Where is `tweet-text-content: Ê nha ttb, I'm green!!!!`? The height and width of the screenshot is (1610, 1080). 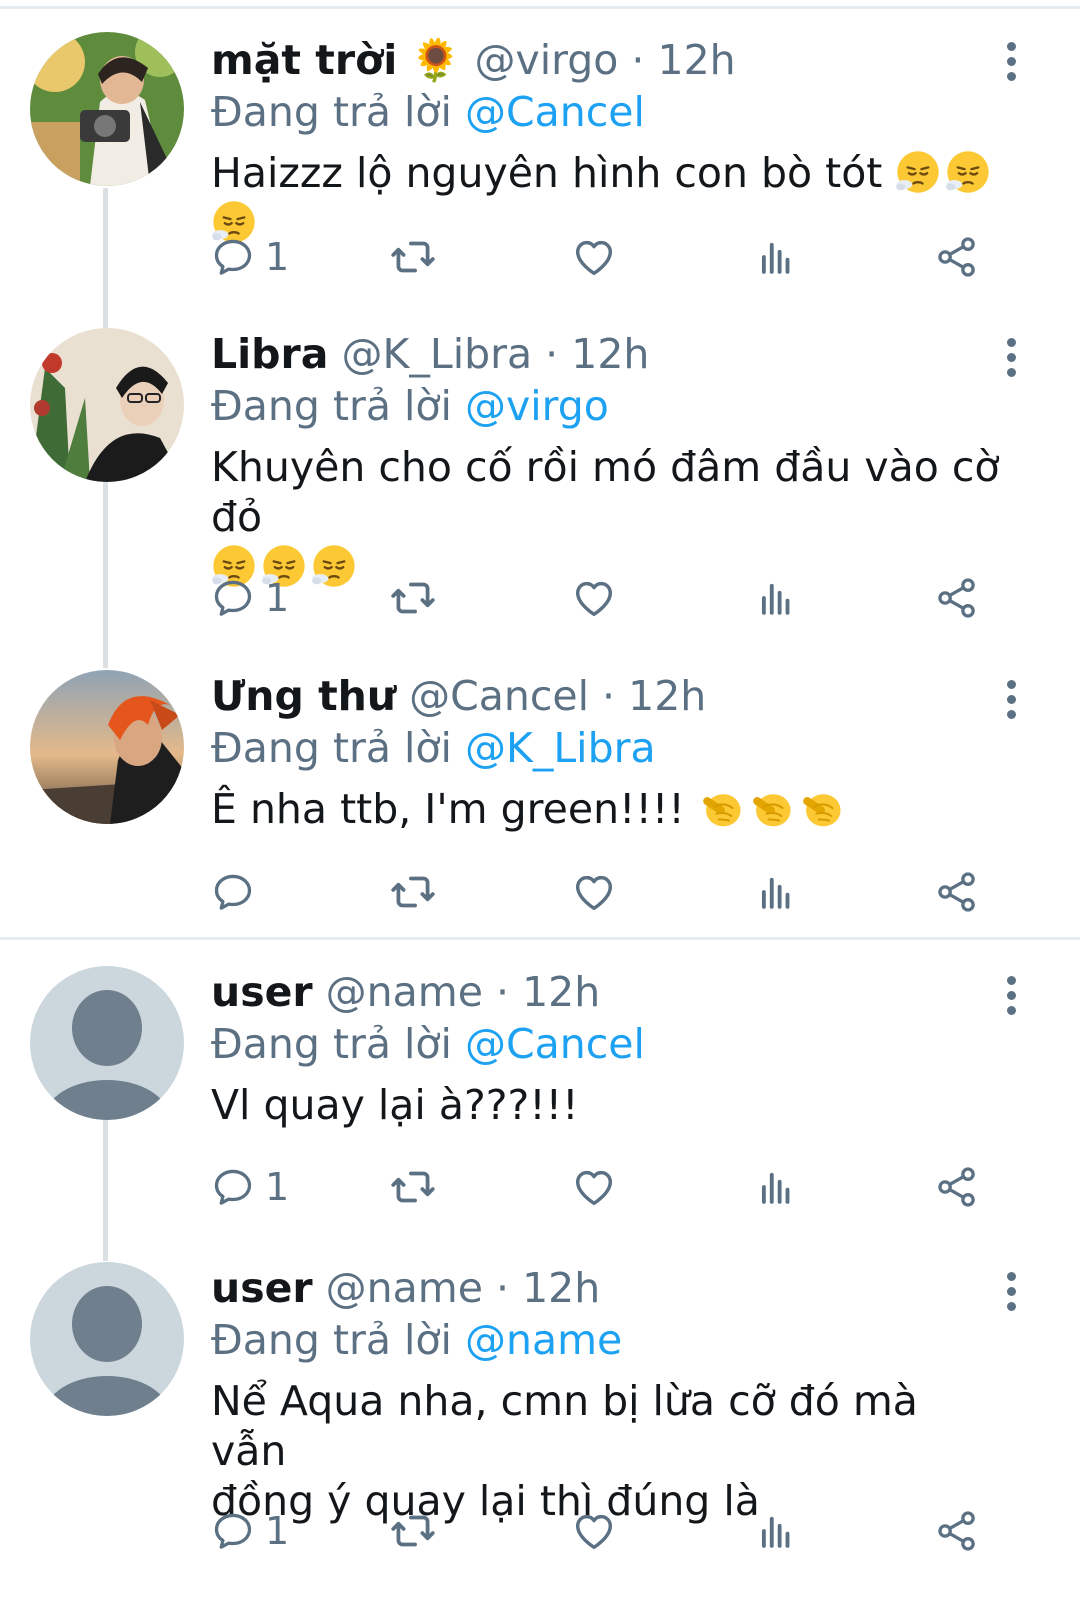
tweet-text-content: Ê nha ttb, I'm green!!!! is located at coordinates (448, 809).